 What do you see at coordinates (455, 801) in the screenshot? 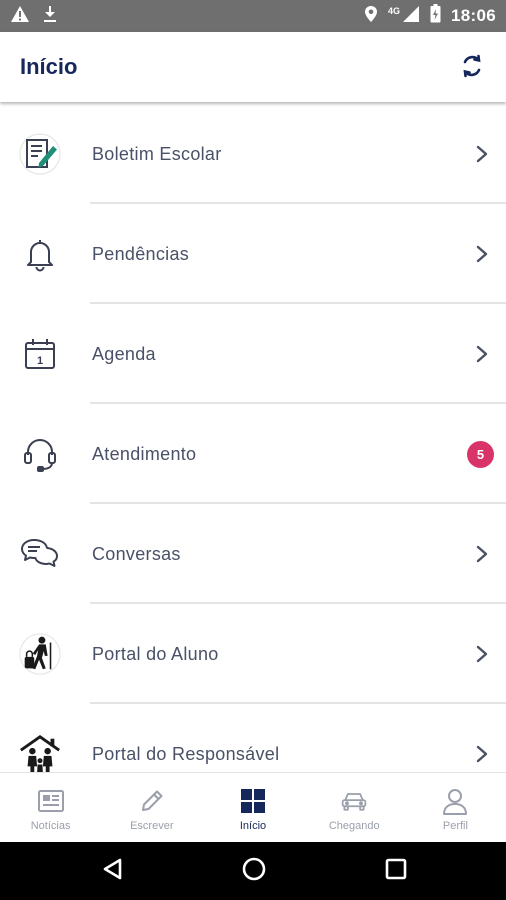
I see `user-icon` at bounding box center [455, 801].